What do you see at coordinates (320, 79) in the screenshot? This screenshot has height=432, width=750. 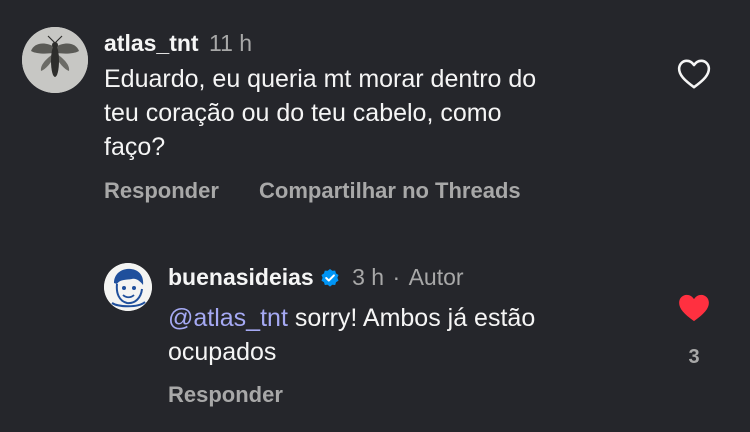 I see `comment-text-line-1: Eduardo, eu queria mt morar dentro do` at bounding box center [320, 79].